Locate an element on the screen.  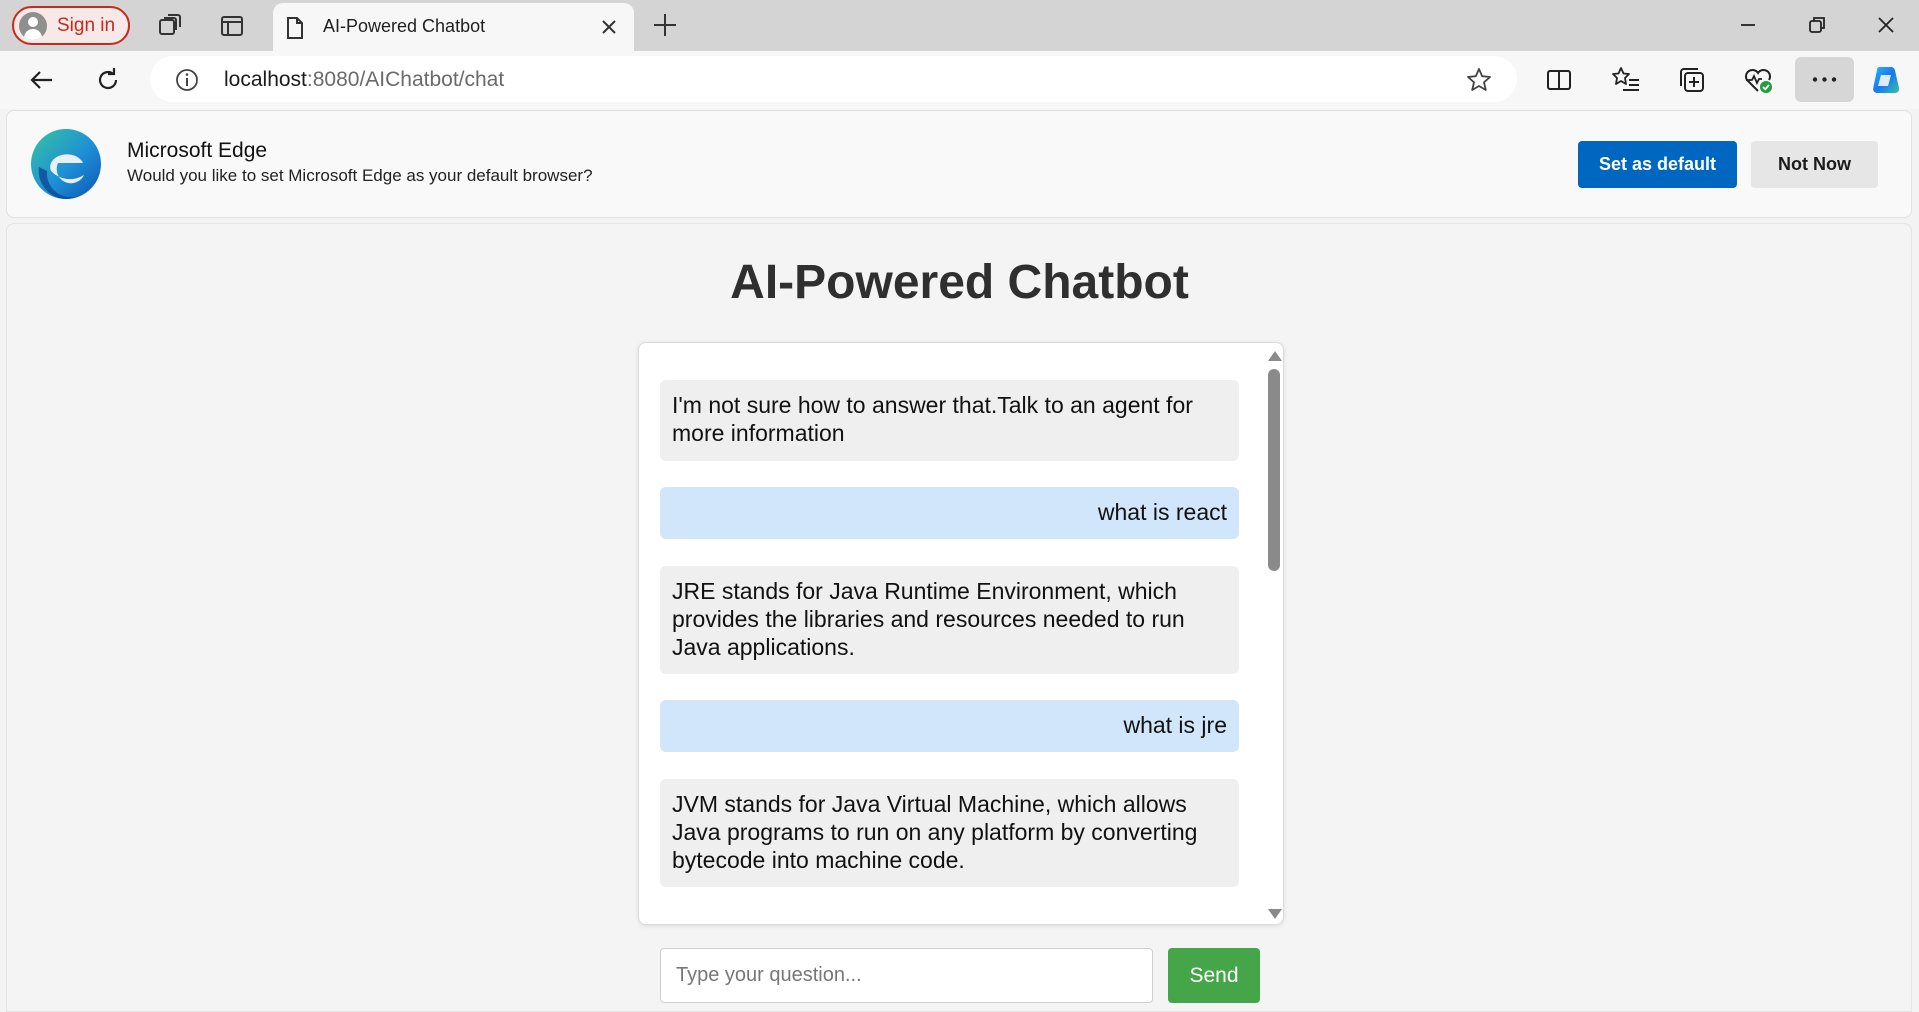
banner-title: Microsoft Edge is located at coordinates (197, 150).